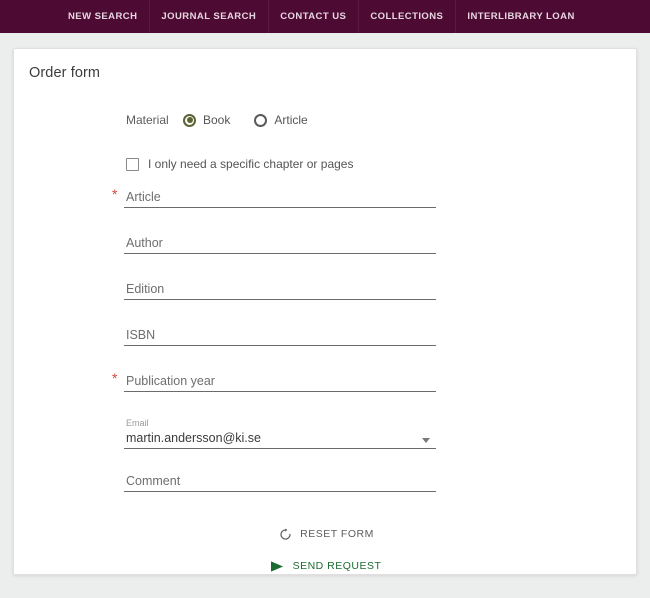 The height and width of the screenshot is (598, 650). What do you see at coordinates (426, 440) in the screenshot?
I see `chevron-down-icon` at bounding box center [426, 440].